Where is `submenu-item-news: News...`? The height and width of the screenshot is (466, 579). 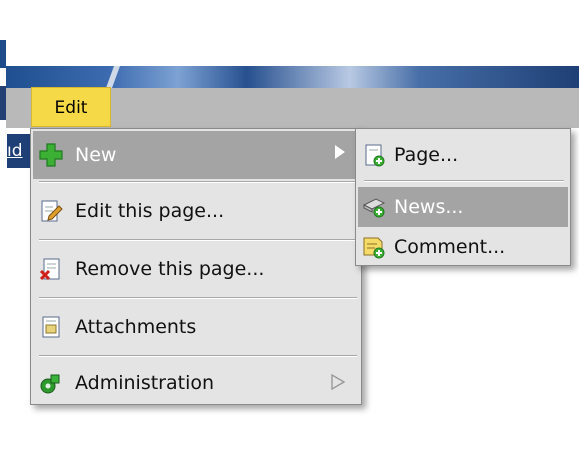 submenu-item-news: News... is located at coordinates (463, 207).